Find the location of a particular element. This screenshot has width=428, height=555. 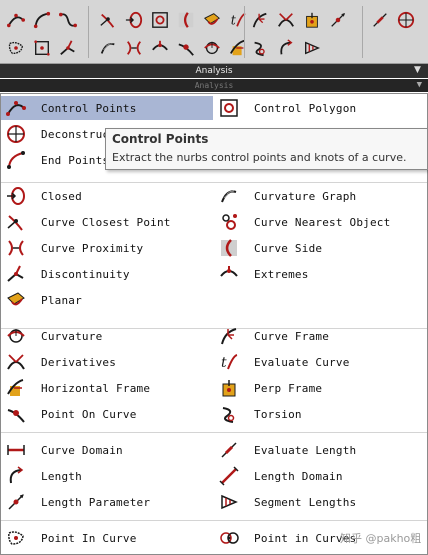

menu-item-label: Perp Frame is located at coordinates (288, 388).